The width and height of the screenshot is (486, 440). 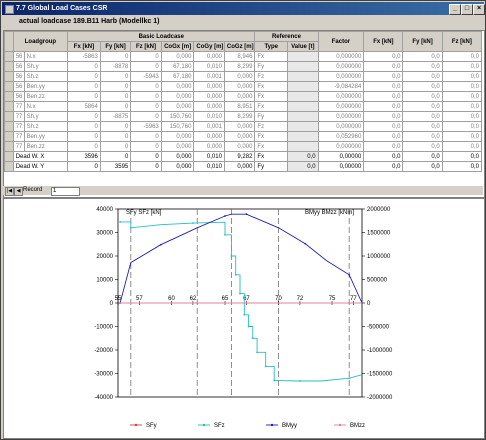 I want to click on loadgroup-cell: Sh.z, so click(x=46, y=76).